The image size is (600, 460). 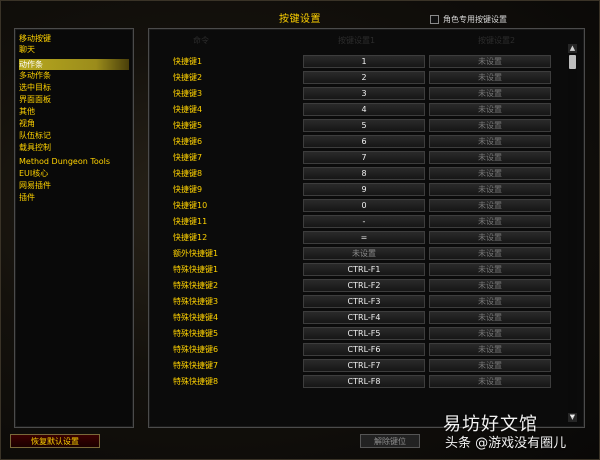 What do you see at coordinates (74, 173) in the screenshot?
I see `category-item: EUI核心` at bounding box center [74, 173].